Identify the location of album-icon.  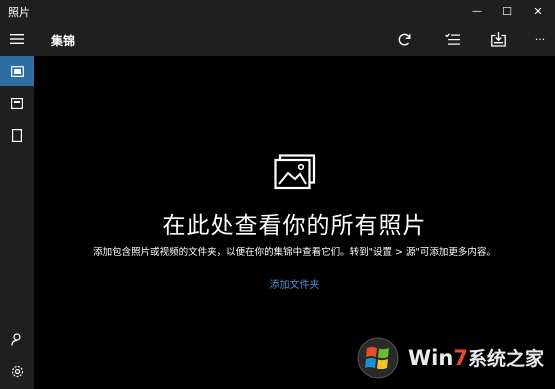
(17, 103).